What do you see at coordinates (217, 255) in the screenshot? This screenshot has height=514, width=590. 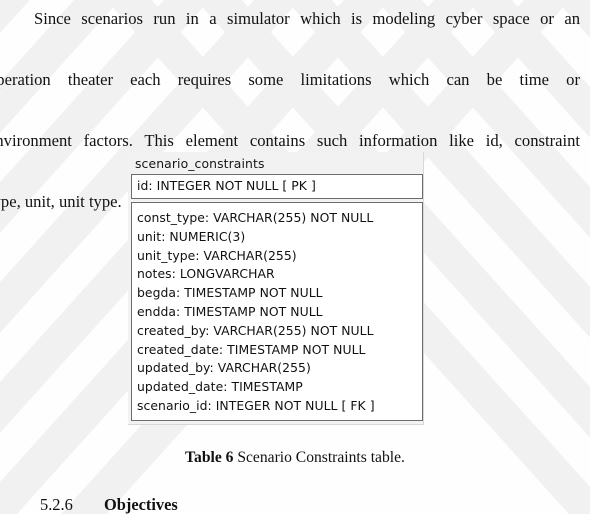 I see `er-row-field: unit_type: VARCHAR(255)` at bounding box center [217, 255].